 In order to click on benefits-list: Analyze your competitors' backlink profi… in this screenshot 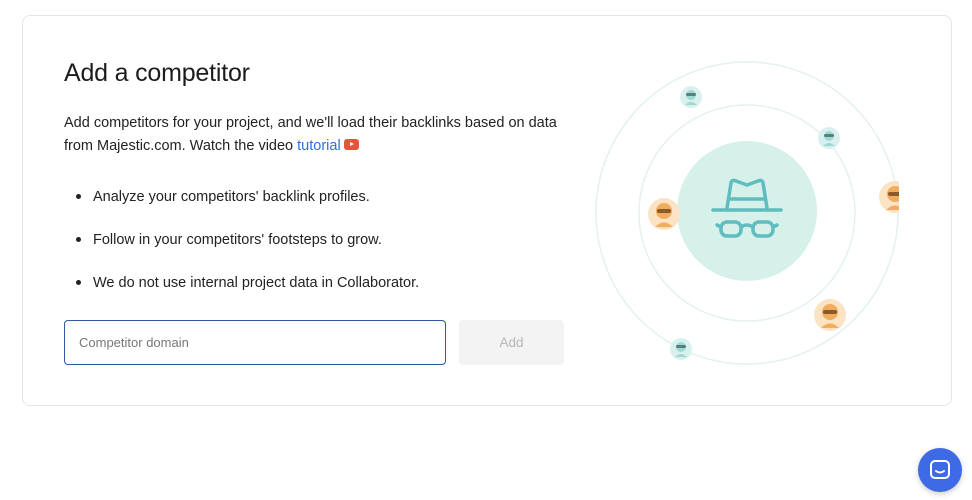, I will do `click(241, 250)`.